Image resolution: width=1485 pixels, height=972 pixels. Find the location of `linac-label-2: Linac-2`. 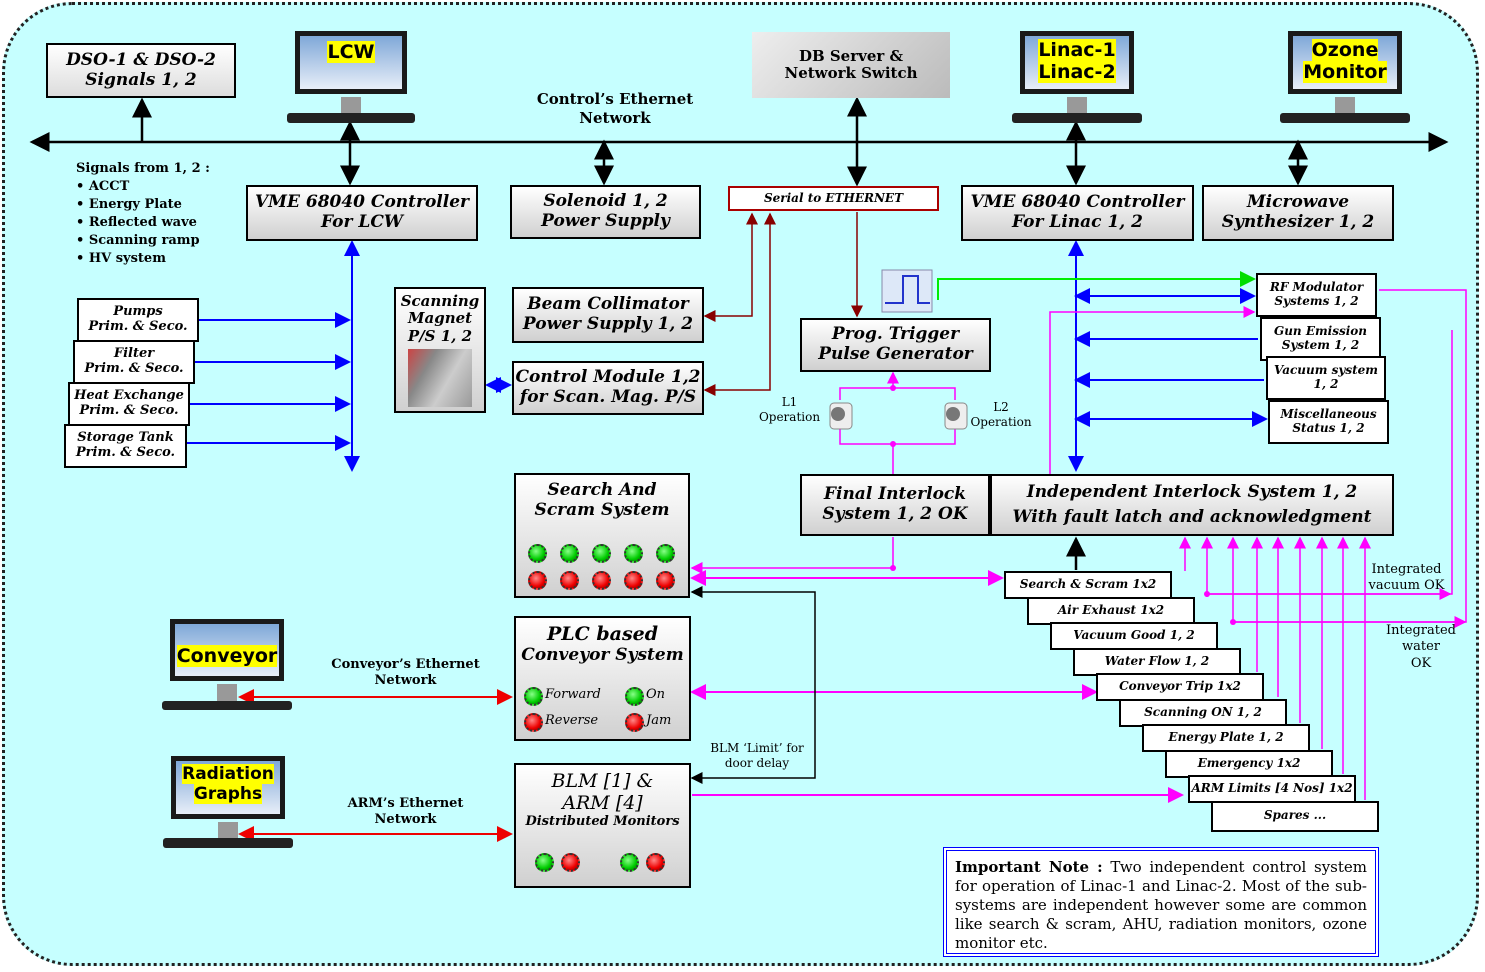

linac-label-2: Linac-2 is located at coordinates (1077, 72).